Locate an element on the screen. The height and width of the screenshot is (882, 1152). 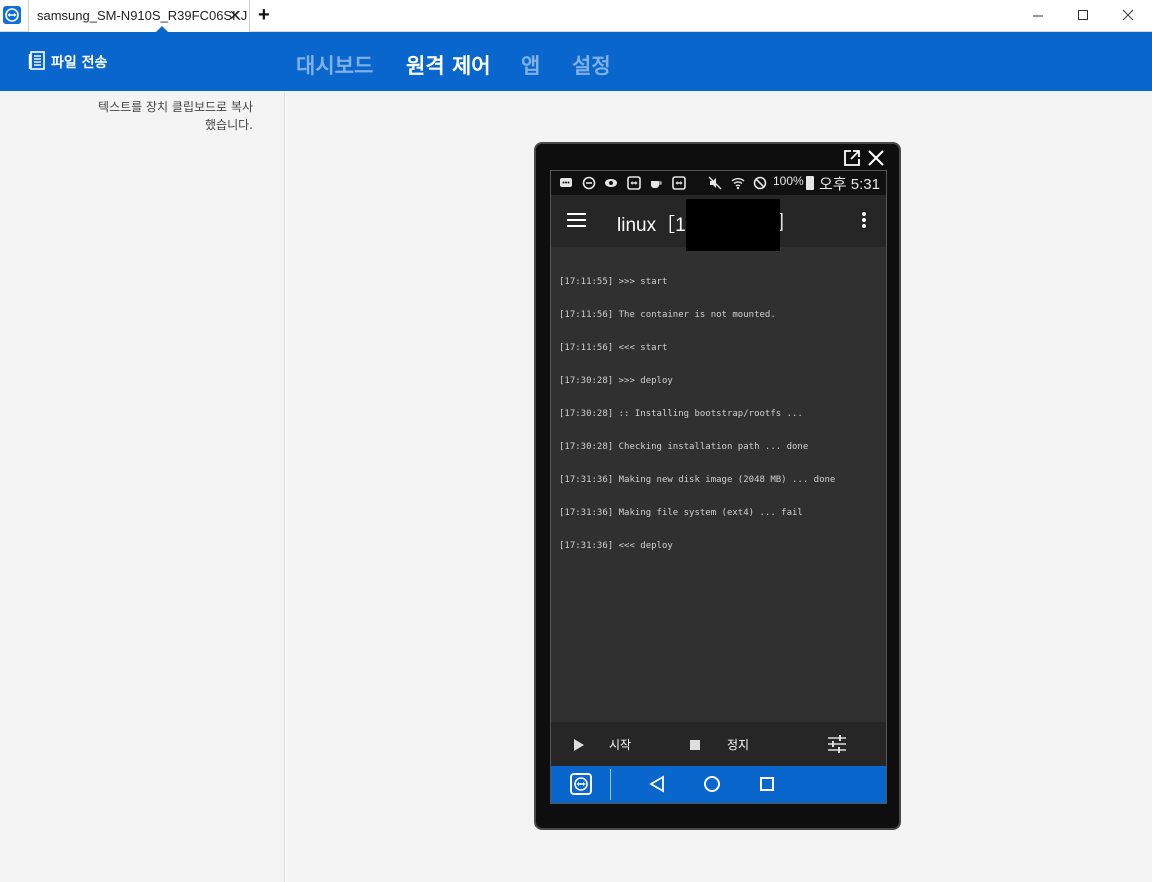
start-button: 시작 is located at coordinates (620, 744).